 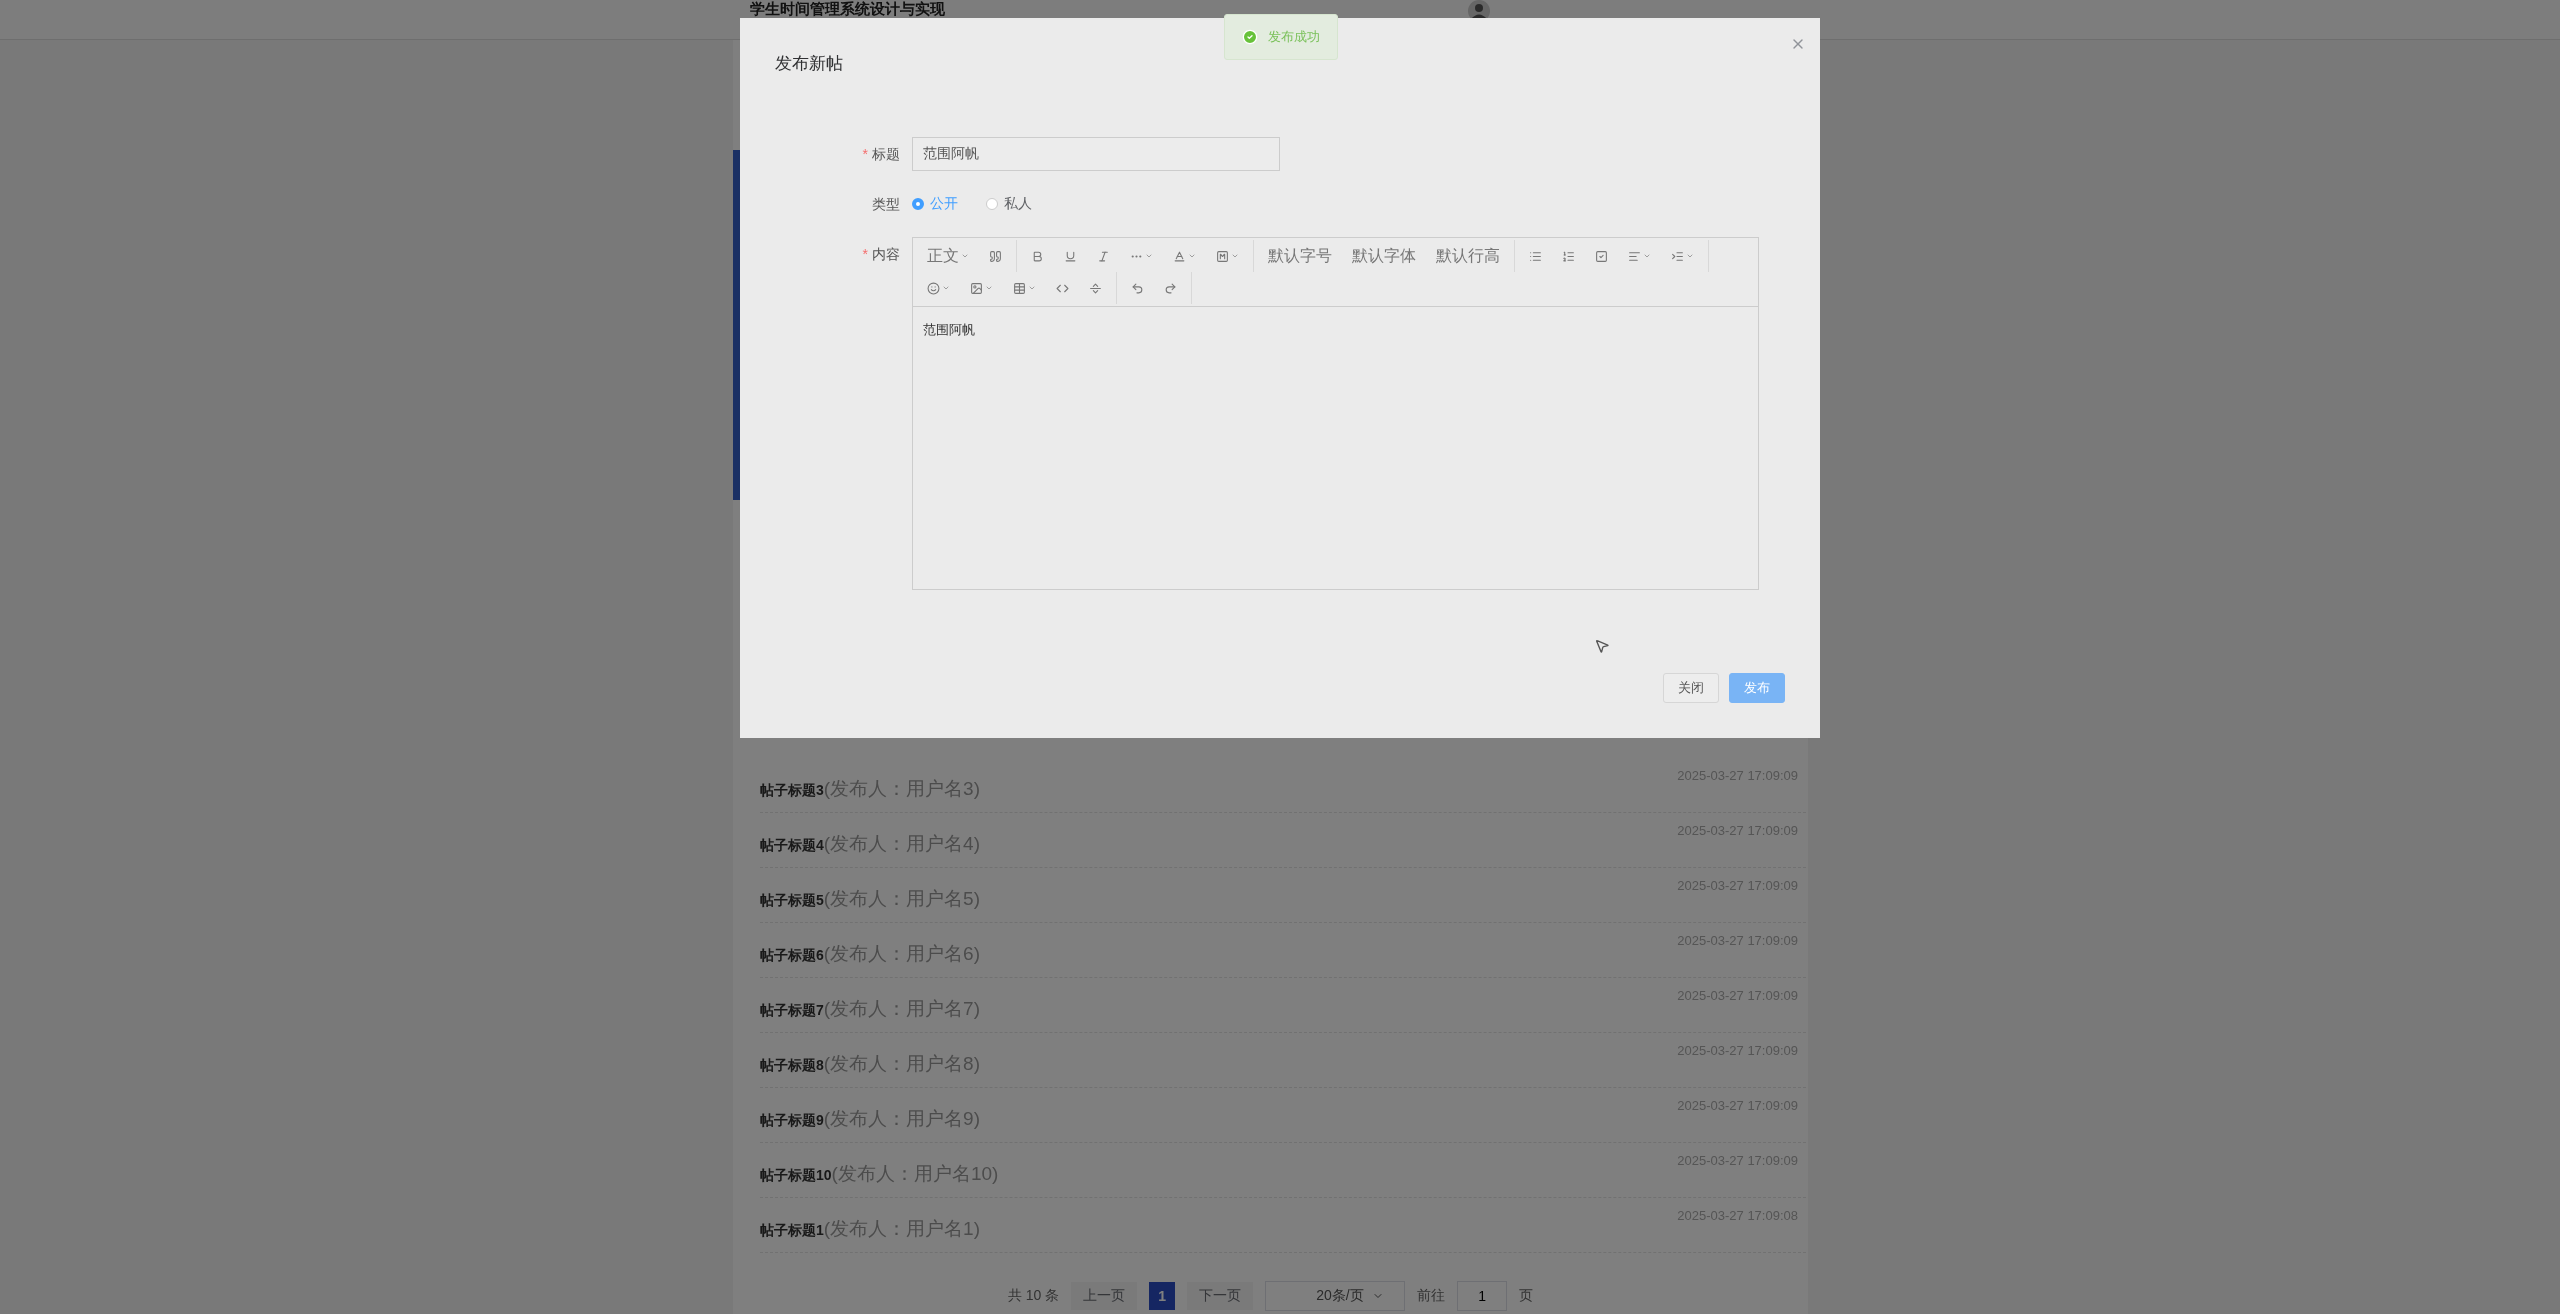 I want to click on font-color-icon, so click(x=1179, y=256).